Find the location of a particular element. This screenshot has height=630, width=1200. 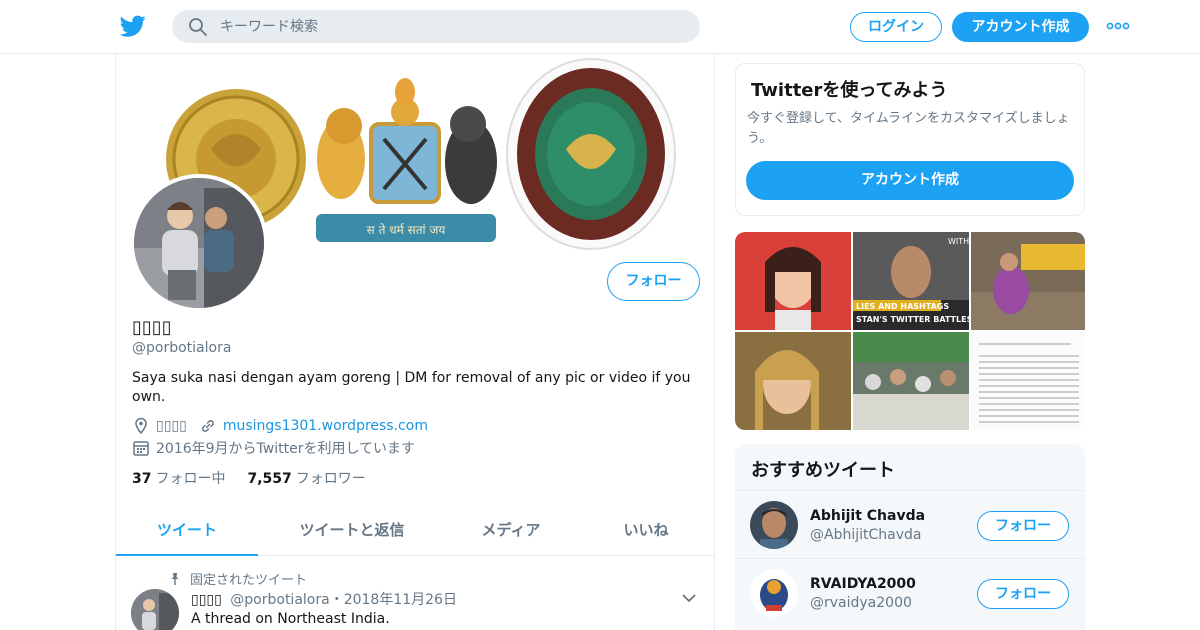

tweet-author-name: ▯▯▯▯ is located at coordinates (206, 600).